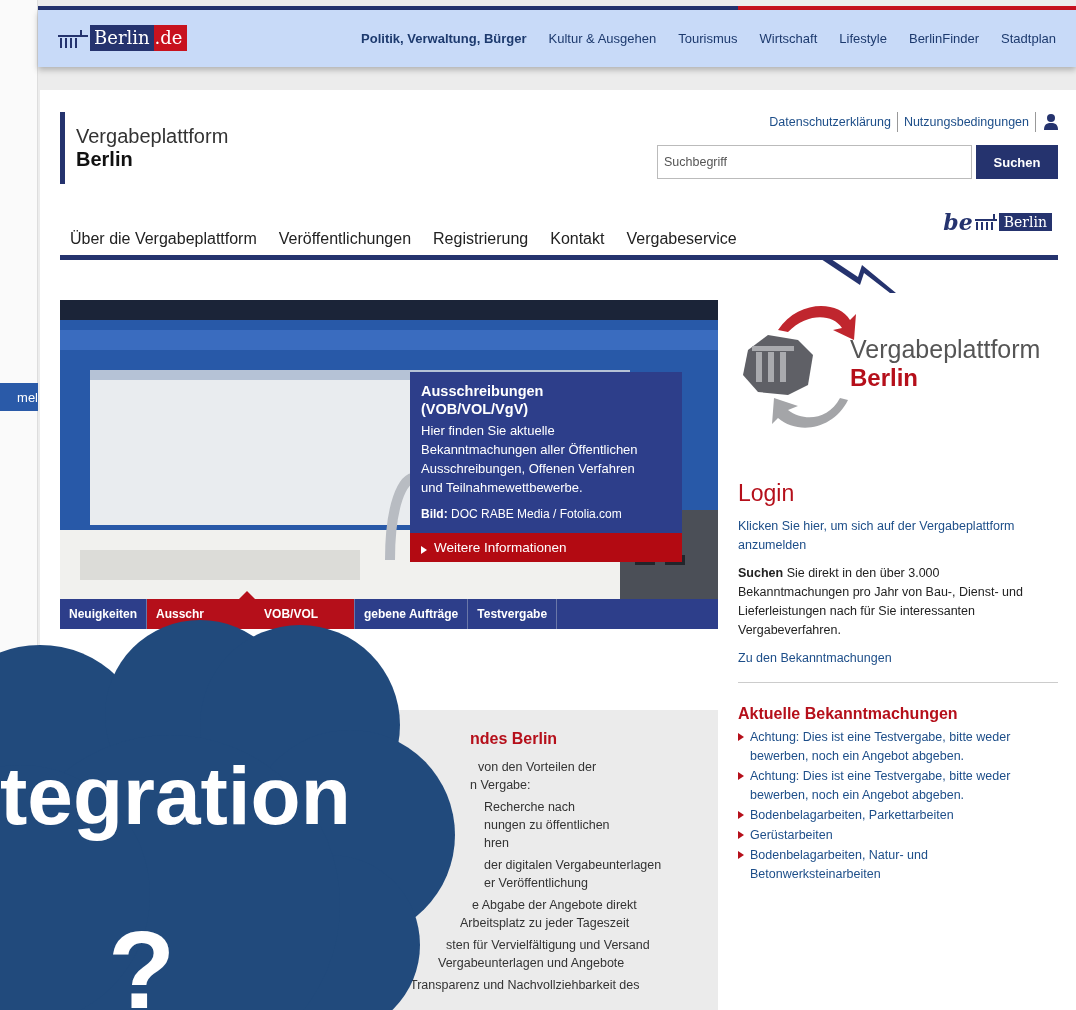 The image size is (1076, 1010). I want to click on info-box-text: nungen zu öffentlichen, so click(547, 825).